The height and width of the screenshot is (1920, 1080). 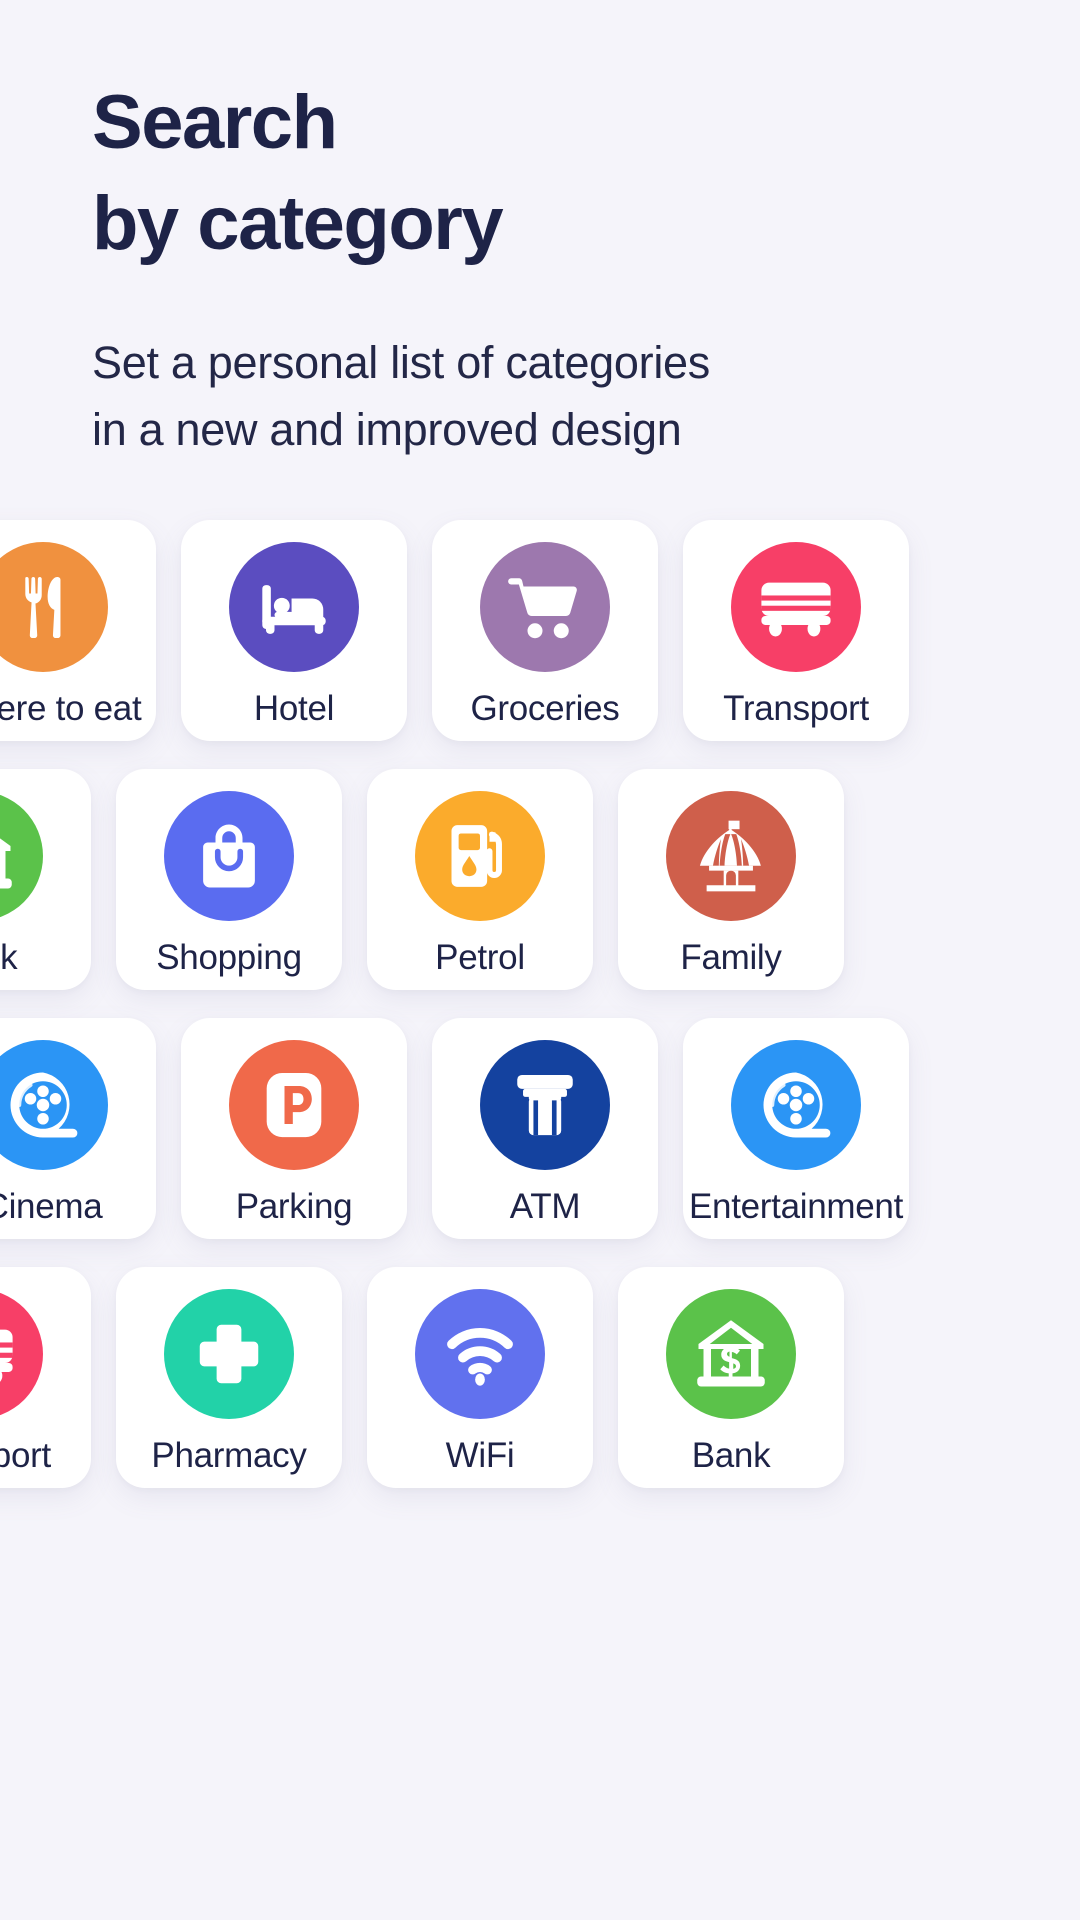 I want to click on shopping-bag-icon, so click(x=229, y=856).